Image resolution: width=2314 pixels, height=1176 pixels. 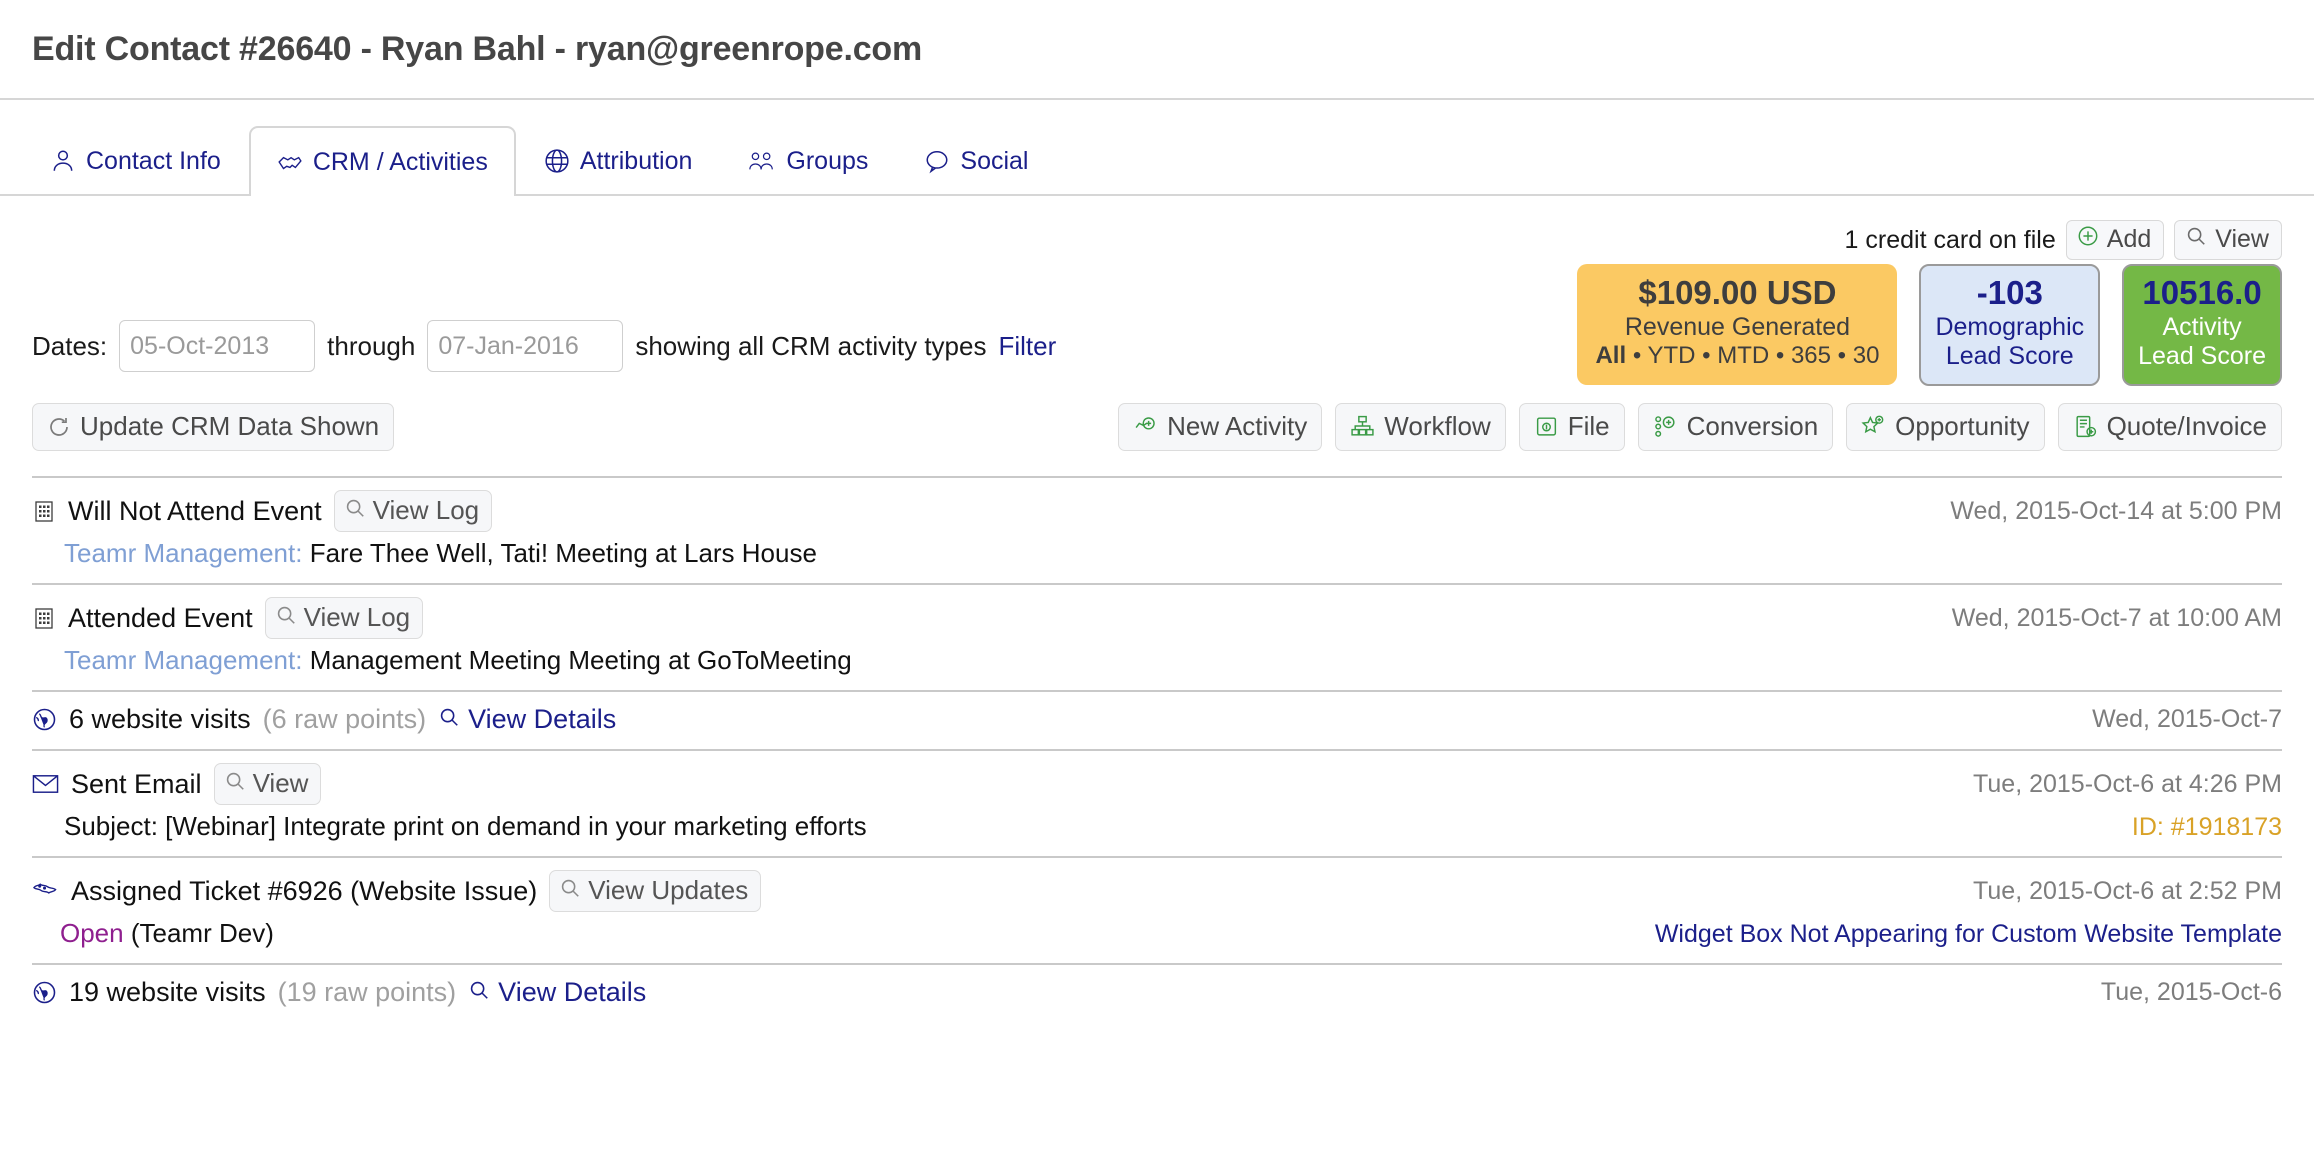 I want to click on activity-title: Assigned Ticket #6926 (Website Issue), so click(x=304, y=890).